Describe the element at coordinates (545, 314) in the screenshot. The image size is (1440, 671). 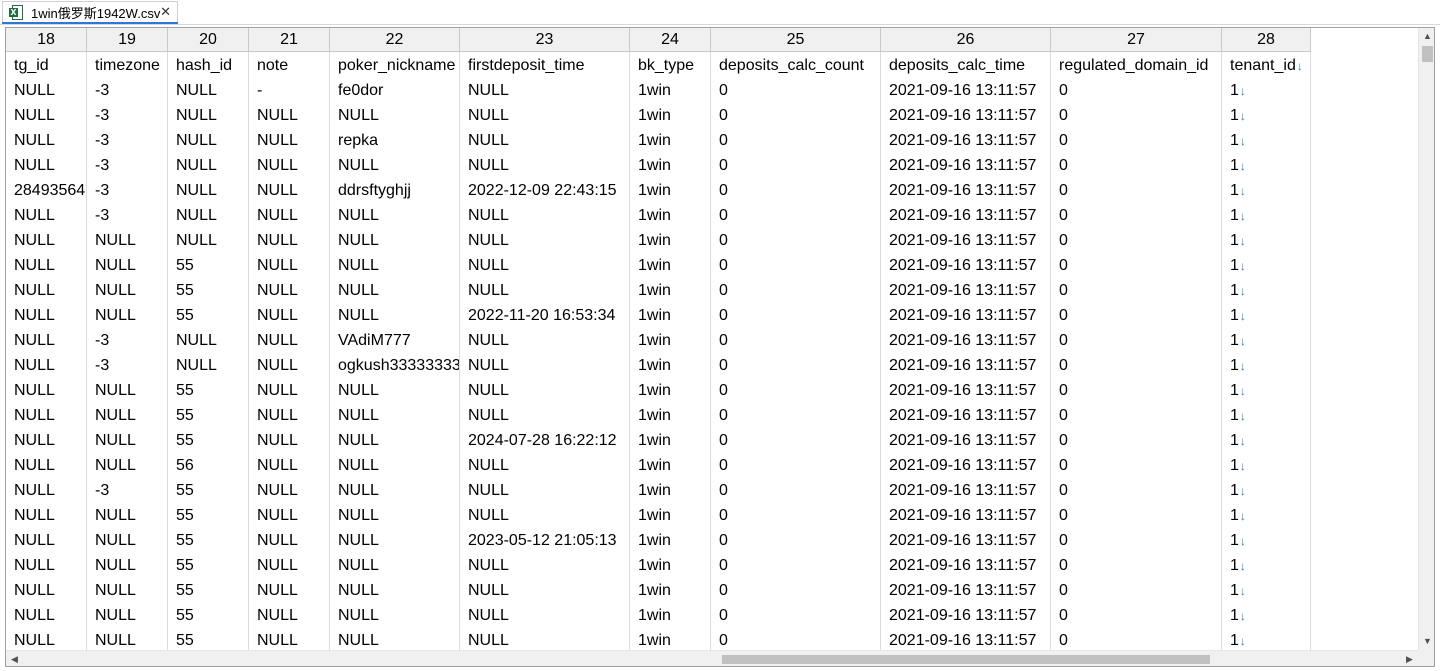
I see `table-cell: 2022-11-20 16:53:34` at that location.